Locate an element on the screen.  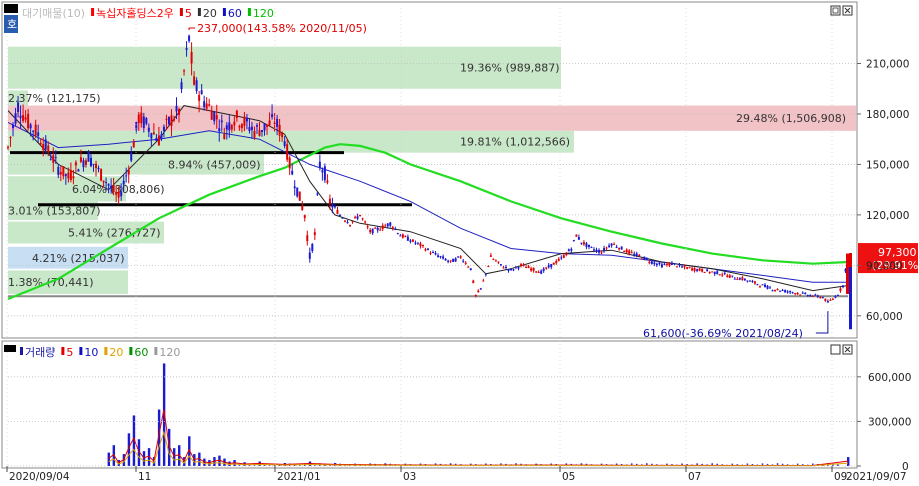
volume-maximize-icon is located at coordinates (835, 349).